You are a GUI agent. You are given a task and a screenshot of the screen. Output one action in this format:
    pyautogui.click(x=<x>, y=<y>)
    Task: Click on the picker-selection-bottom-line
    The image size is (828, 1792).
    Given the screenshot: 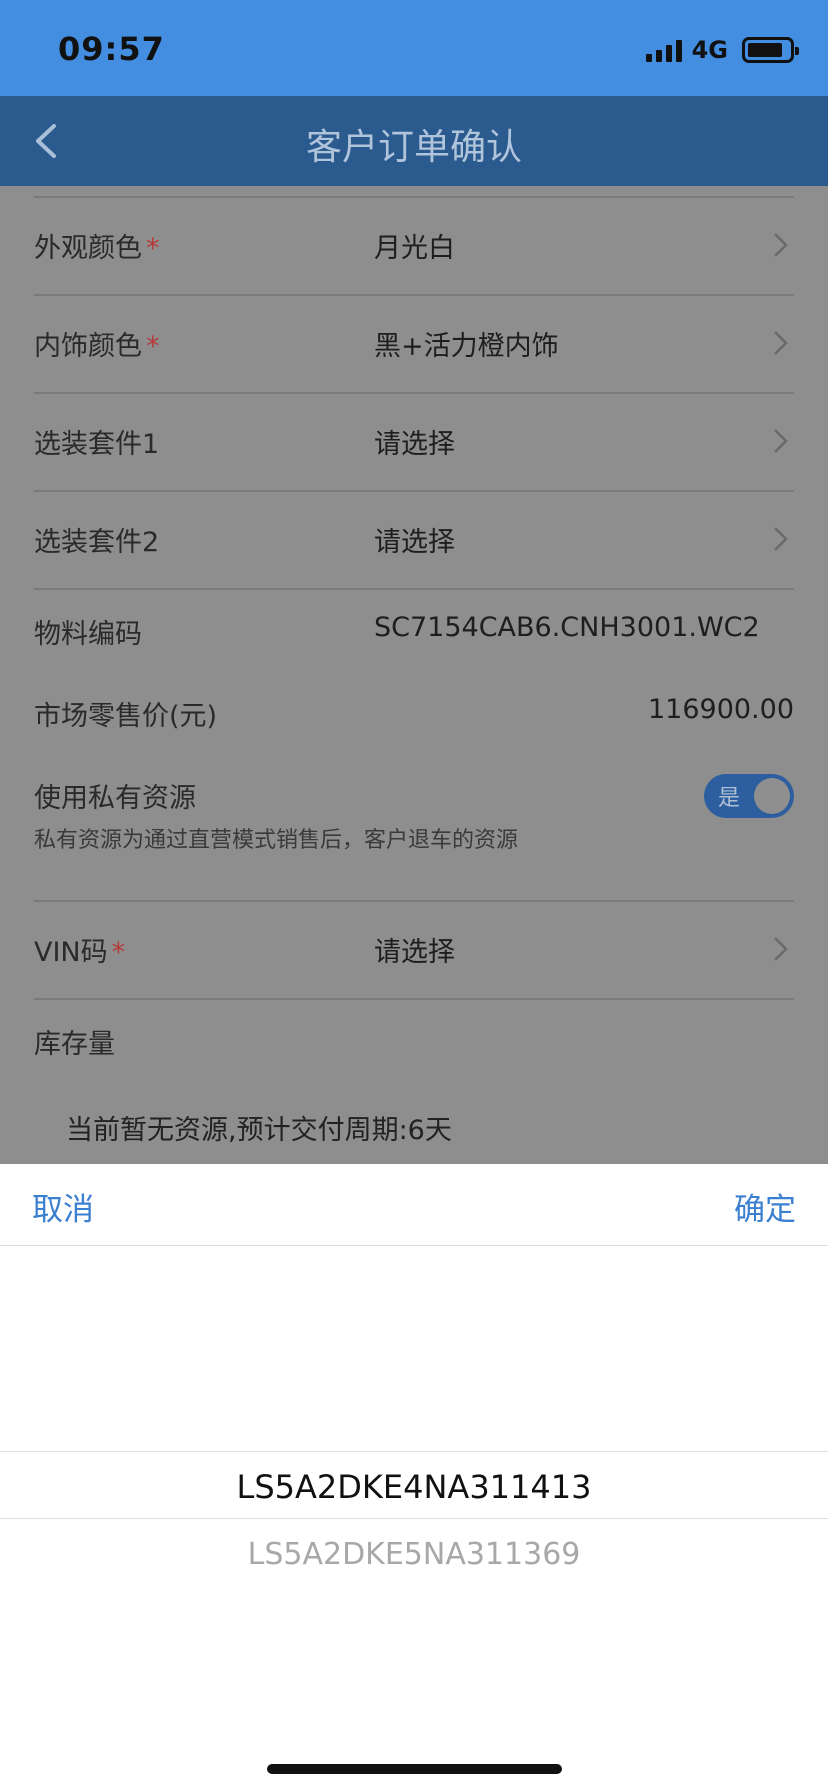 What is the action you would take?
    pyautogui.click(x=414, y=1518)
    